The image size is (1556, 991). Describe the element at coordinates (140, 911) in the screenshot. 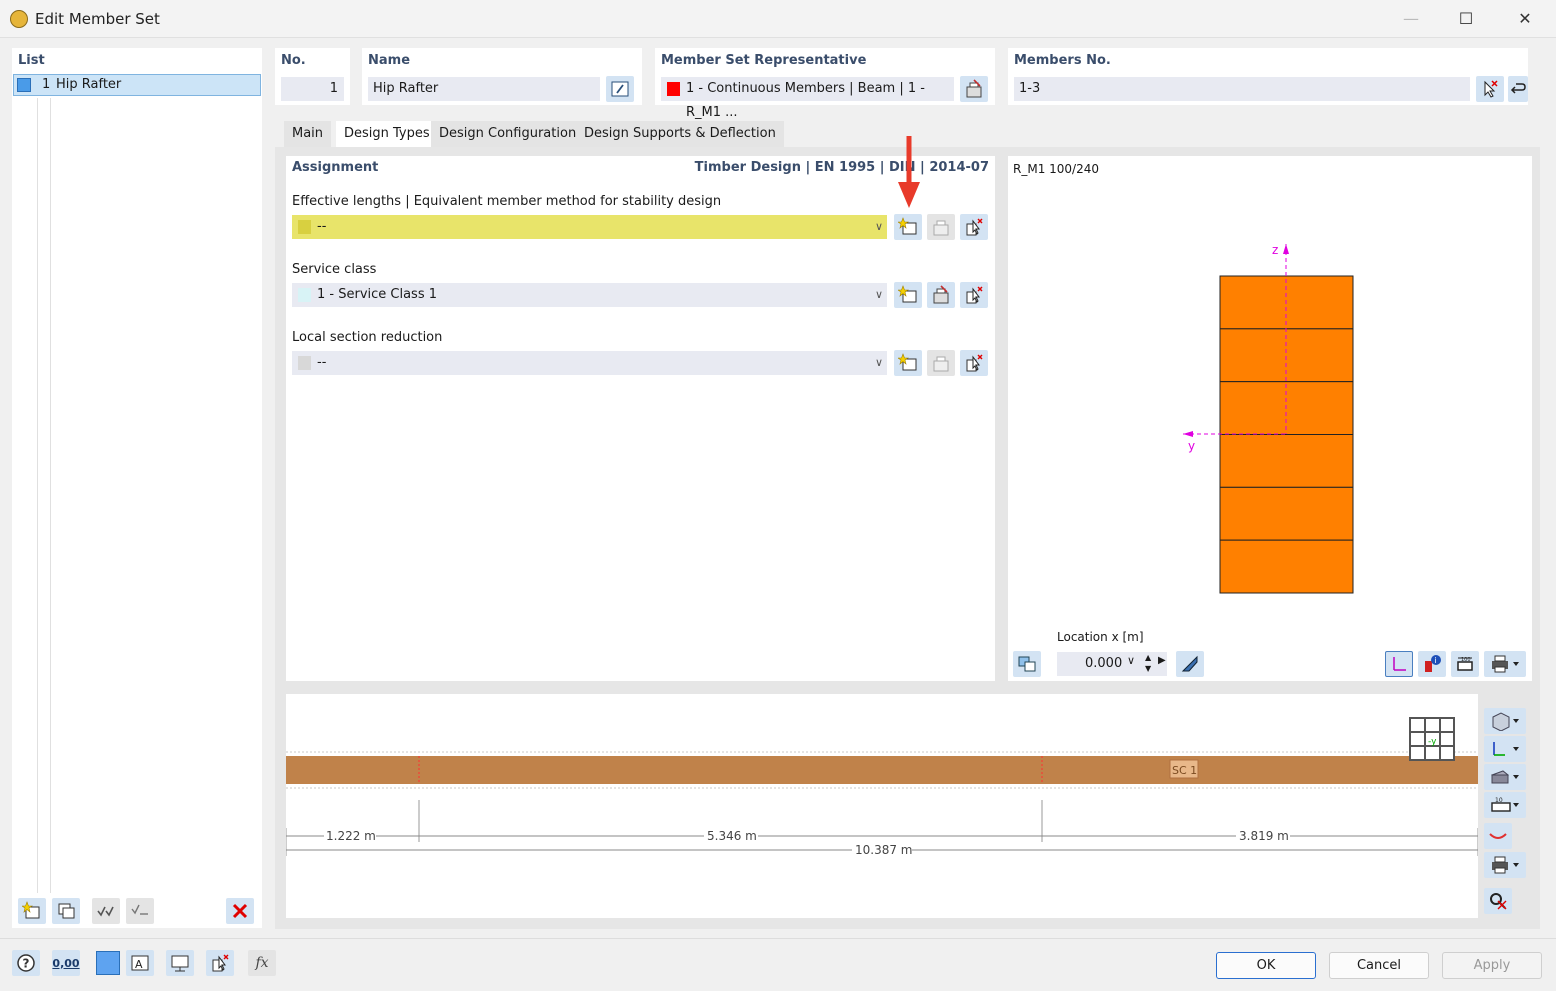

I see `uncheck-all-button` at that location.